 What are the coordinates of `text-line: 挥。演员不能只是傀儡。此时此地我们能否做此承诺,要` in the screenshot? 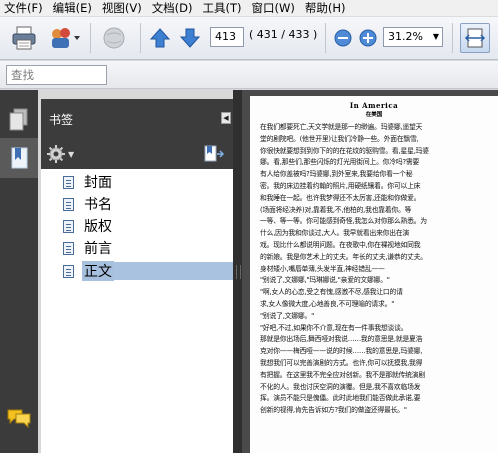 It's located at (340, 398).